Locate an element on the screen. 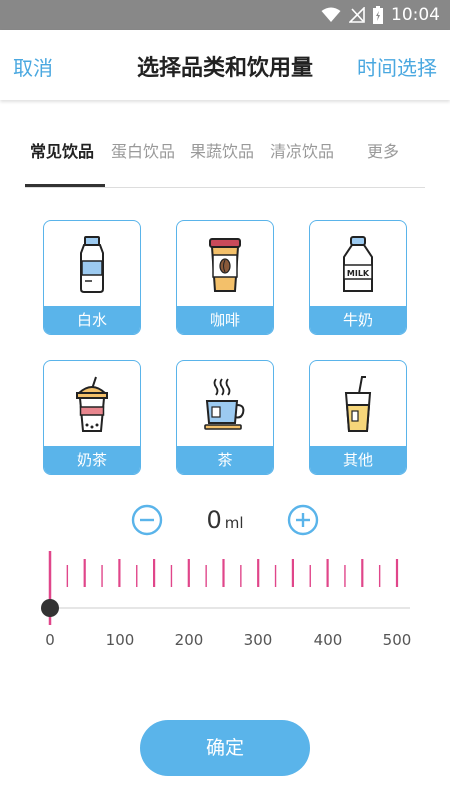  drink-label: 茶 is located at coordinates (225, 460).